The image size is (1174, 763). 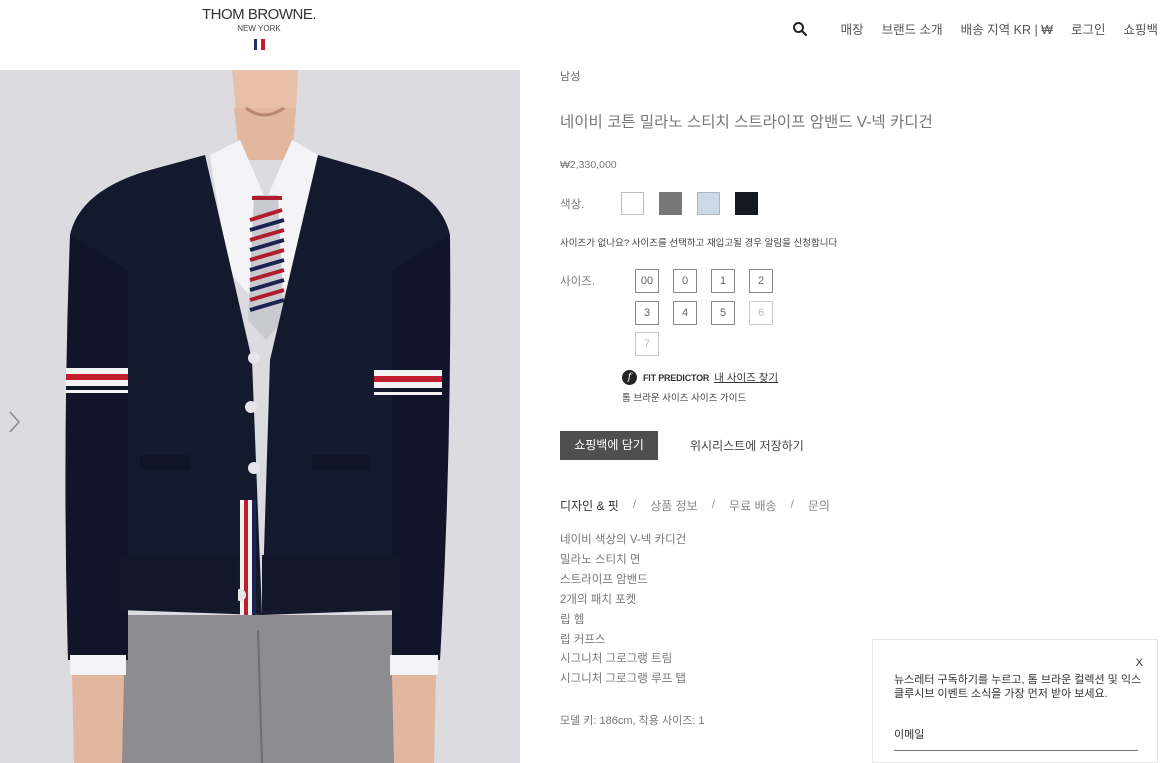 What do you see at coordinates (583, 639) in the screenshot?
I see `description-item: 립 커프스` at bounding box center [583, 639].